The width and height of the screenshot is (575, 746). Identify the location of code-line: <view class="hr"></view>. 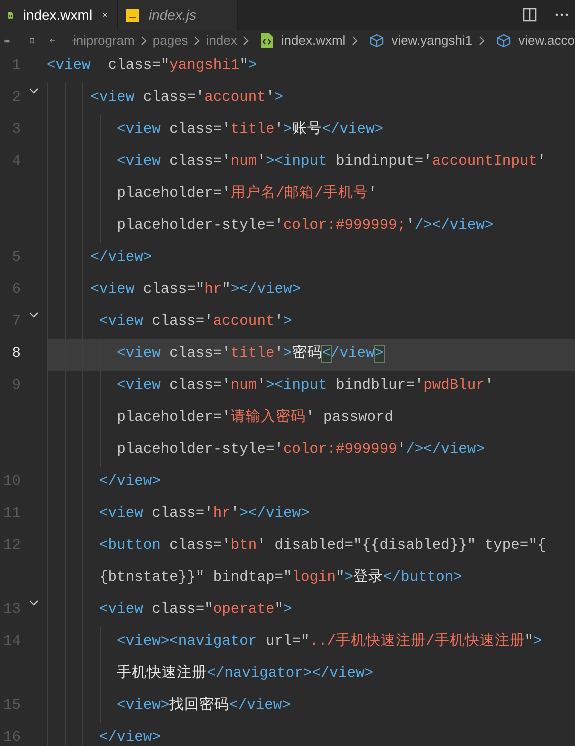
(195, 290).